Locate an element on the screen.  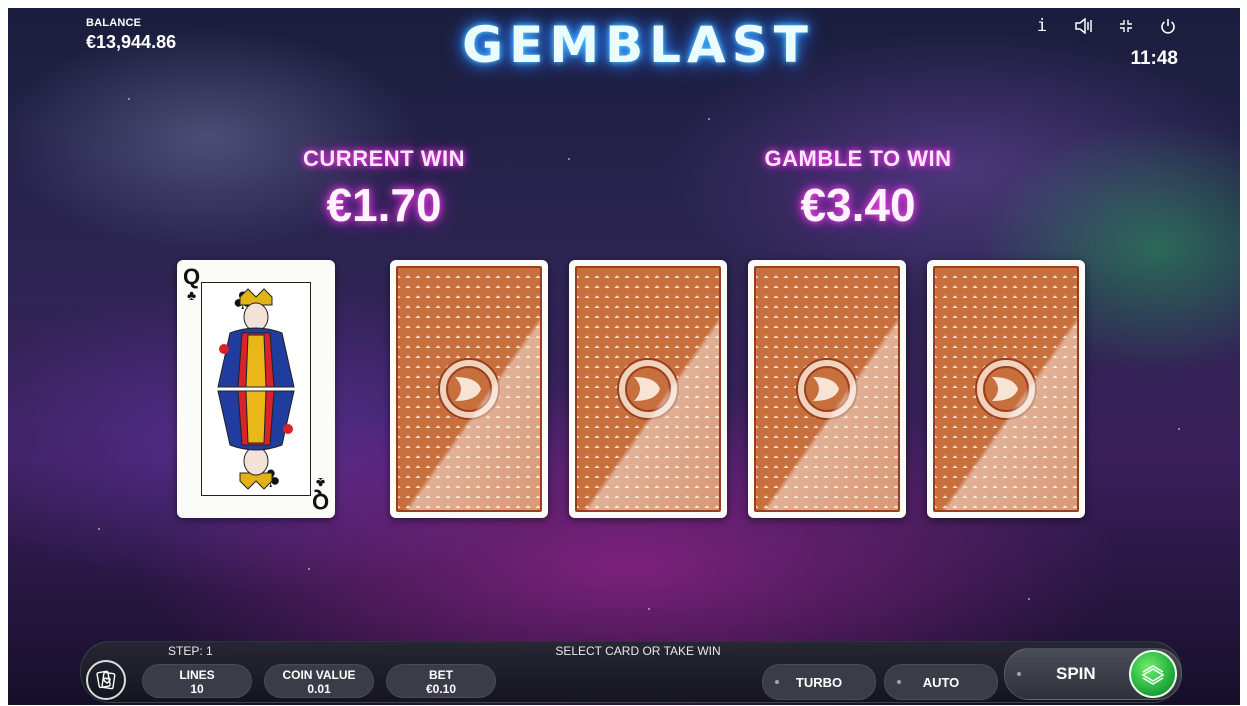
gamble-to-win-label: GAMBLE TO WIN is located at coordinates (858, 158).